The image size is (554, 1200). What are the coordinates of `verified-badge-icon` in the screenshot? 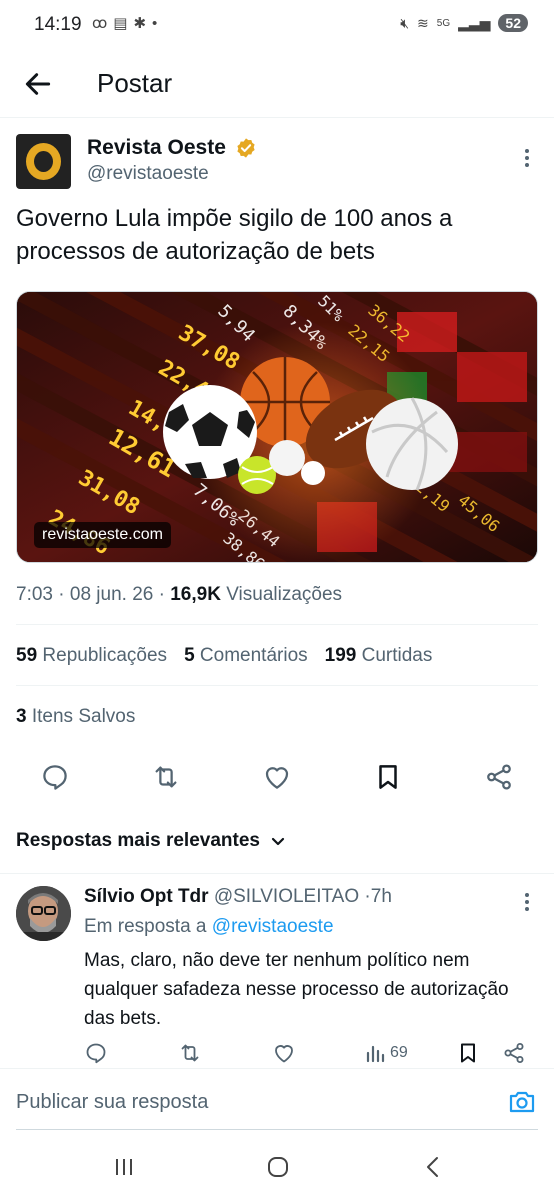 It's located at (246, 148).